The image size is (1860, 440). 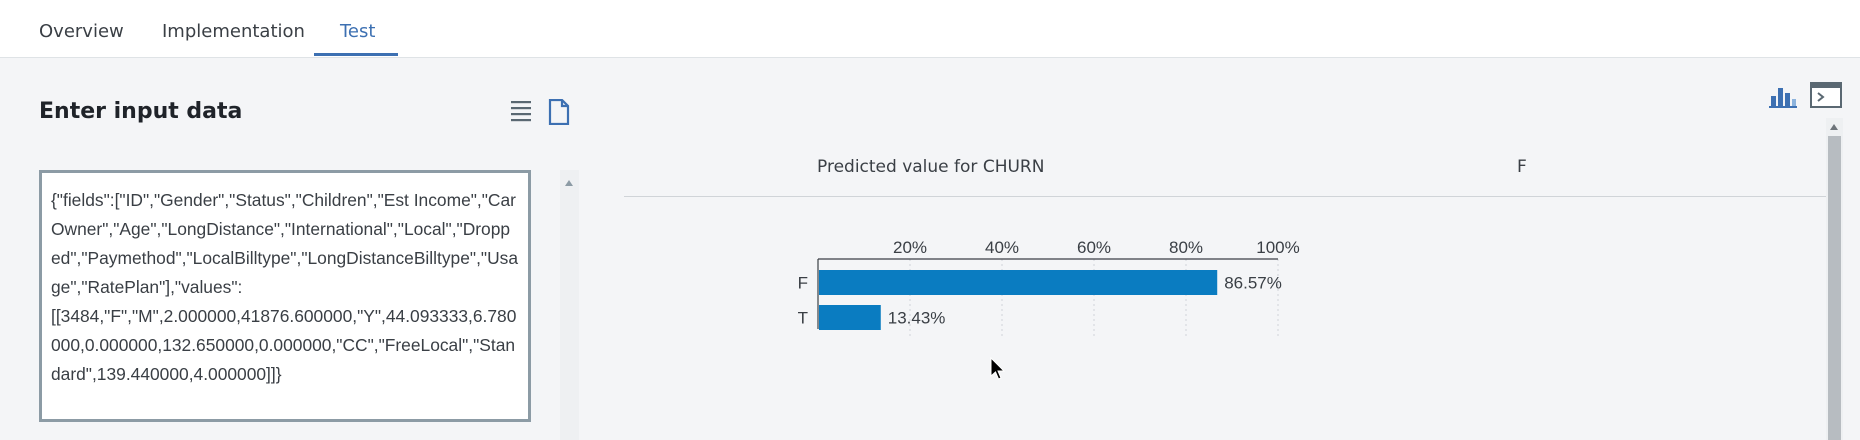 What do you see at coordinates (931, 167) in the screenshot?
I see `prediction-label: Predicted value for CHURN` at bounding box center [931, 167].